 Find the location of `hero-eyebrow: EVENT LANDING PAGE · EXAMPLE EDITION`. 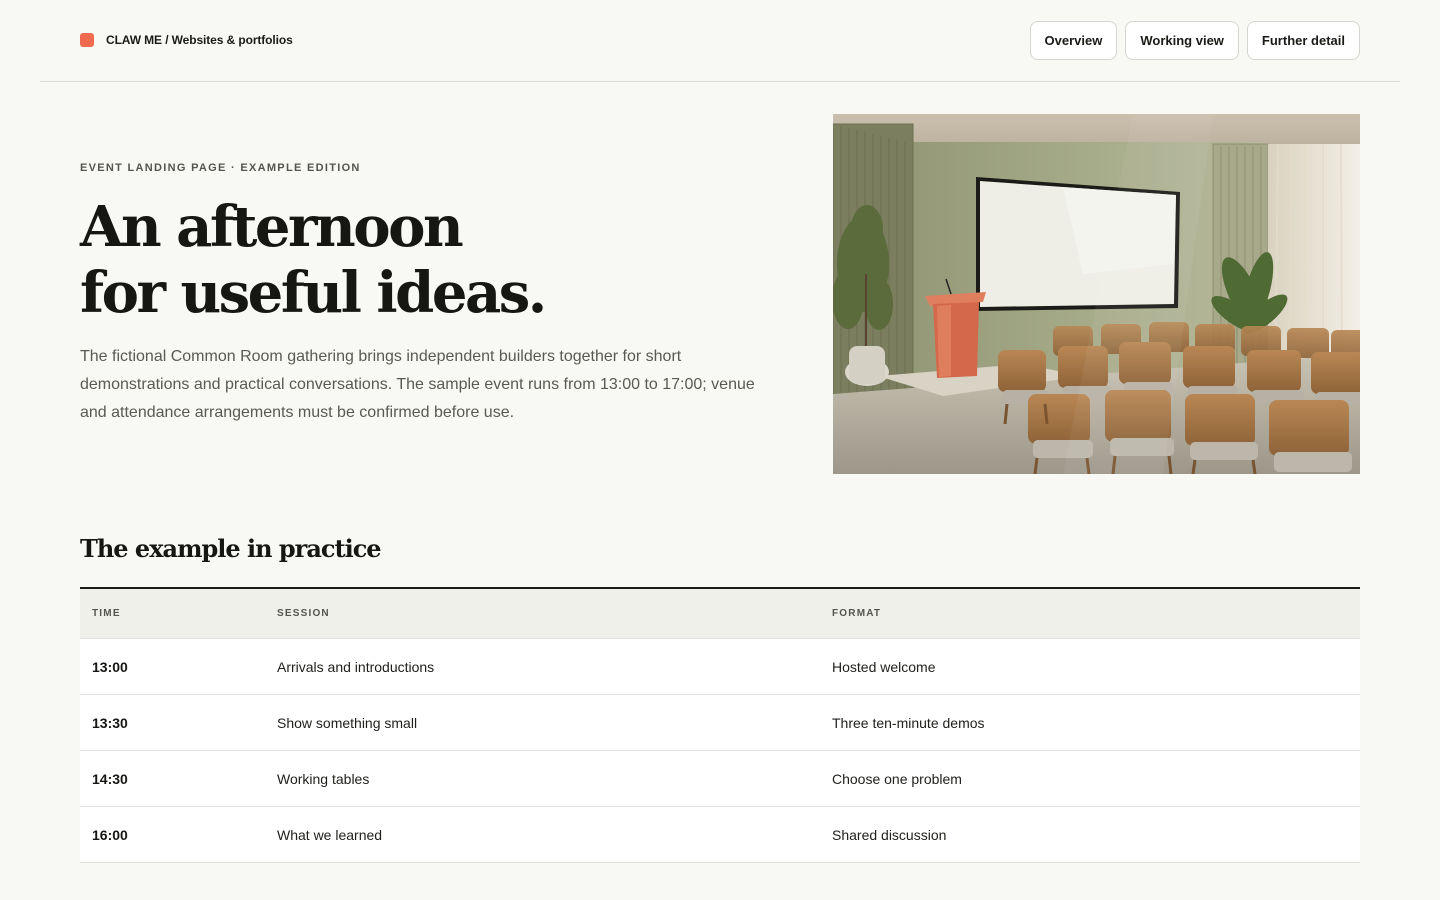

hero-eyebrow: EVENT LANDING PAGE · EXAMPLE EDITION is located at coordinates (220, 168).